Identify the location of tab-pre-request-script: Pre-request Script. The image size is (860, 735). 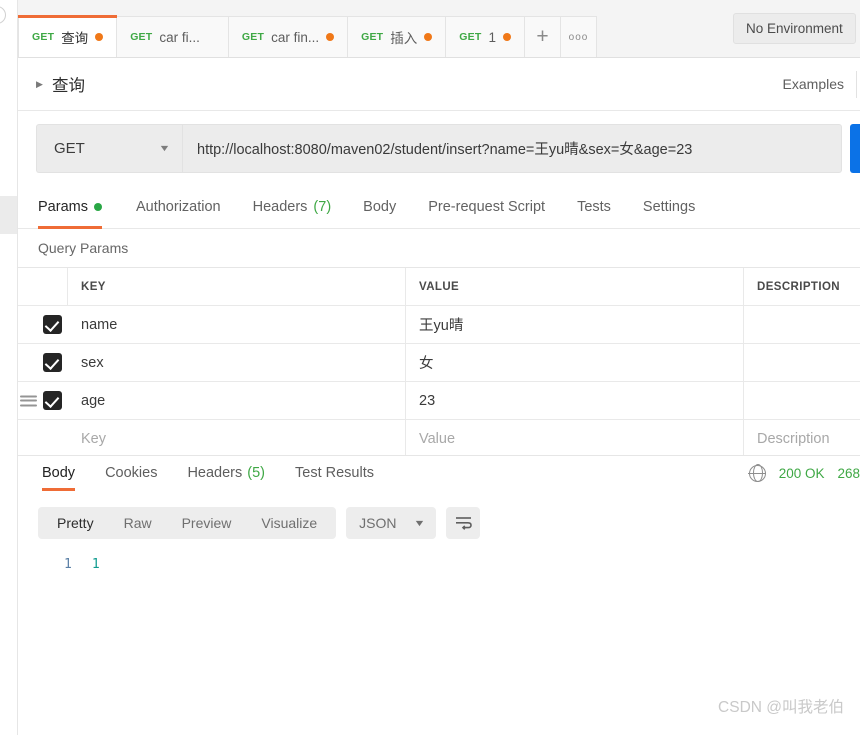
(486, 207).